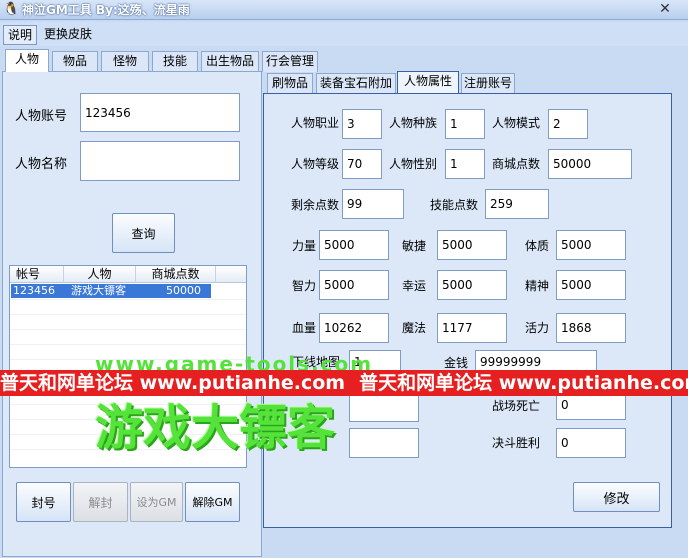 The image size is (688, 558). What do you see at coordinates (344, 34) in the screenshot?
I see `menu-bar: 说明 更换皮肤` at bounding box center [344, 34].